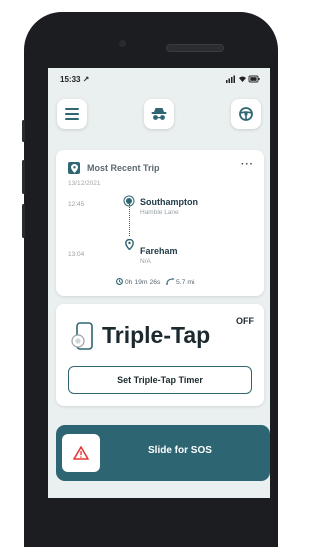 The image size is (320, 547). I want to click on trip-distance: 5.7 mi, so click(185, 282).